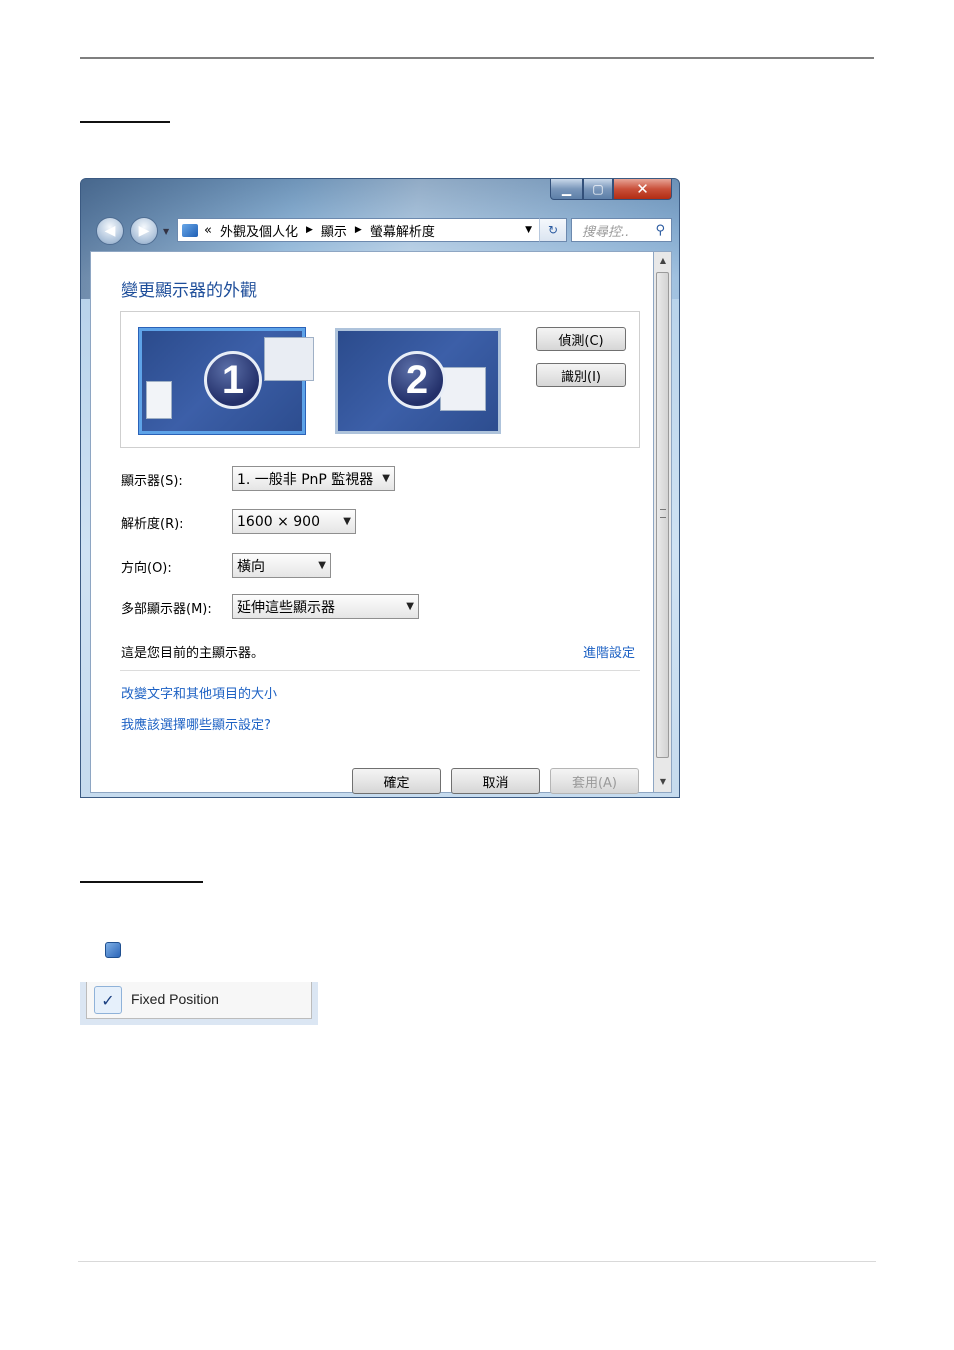  I want to click on multi-display-value: 延伸這些顯示器, so click(286, 607).